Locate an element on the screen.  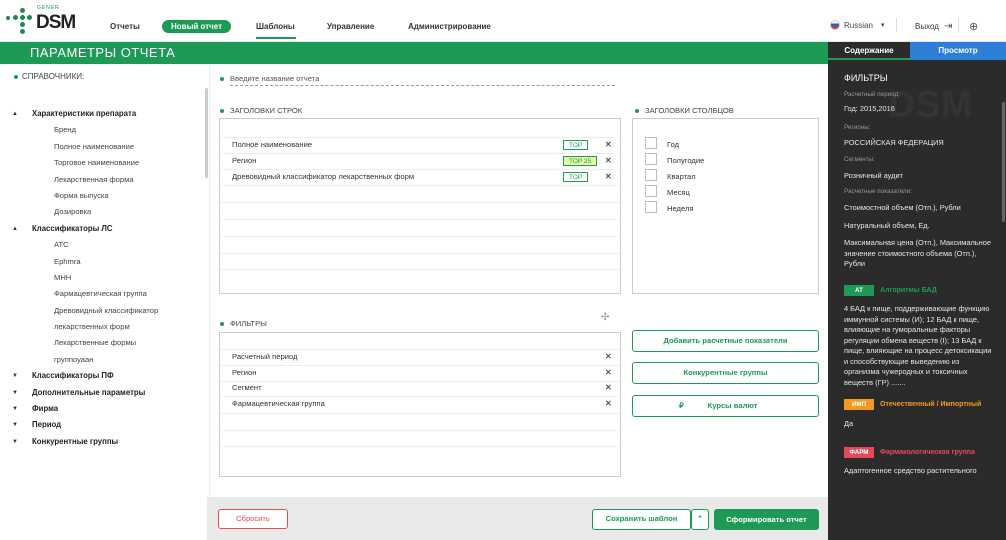
tree-item: лекарственных форм is located at coordinates (109, 327).